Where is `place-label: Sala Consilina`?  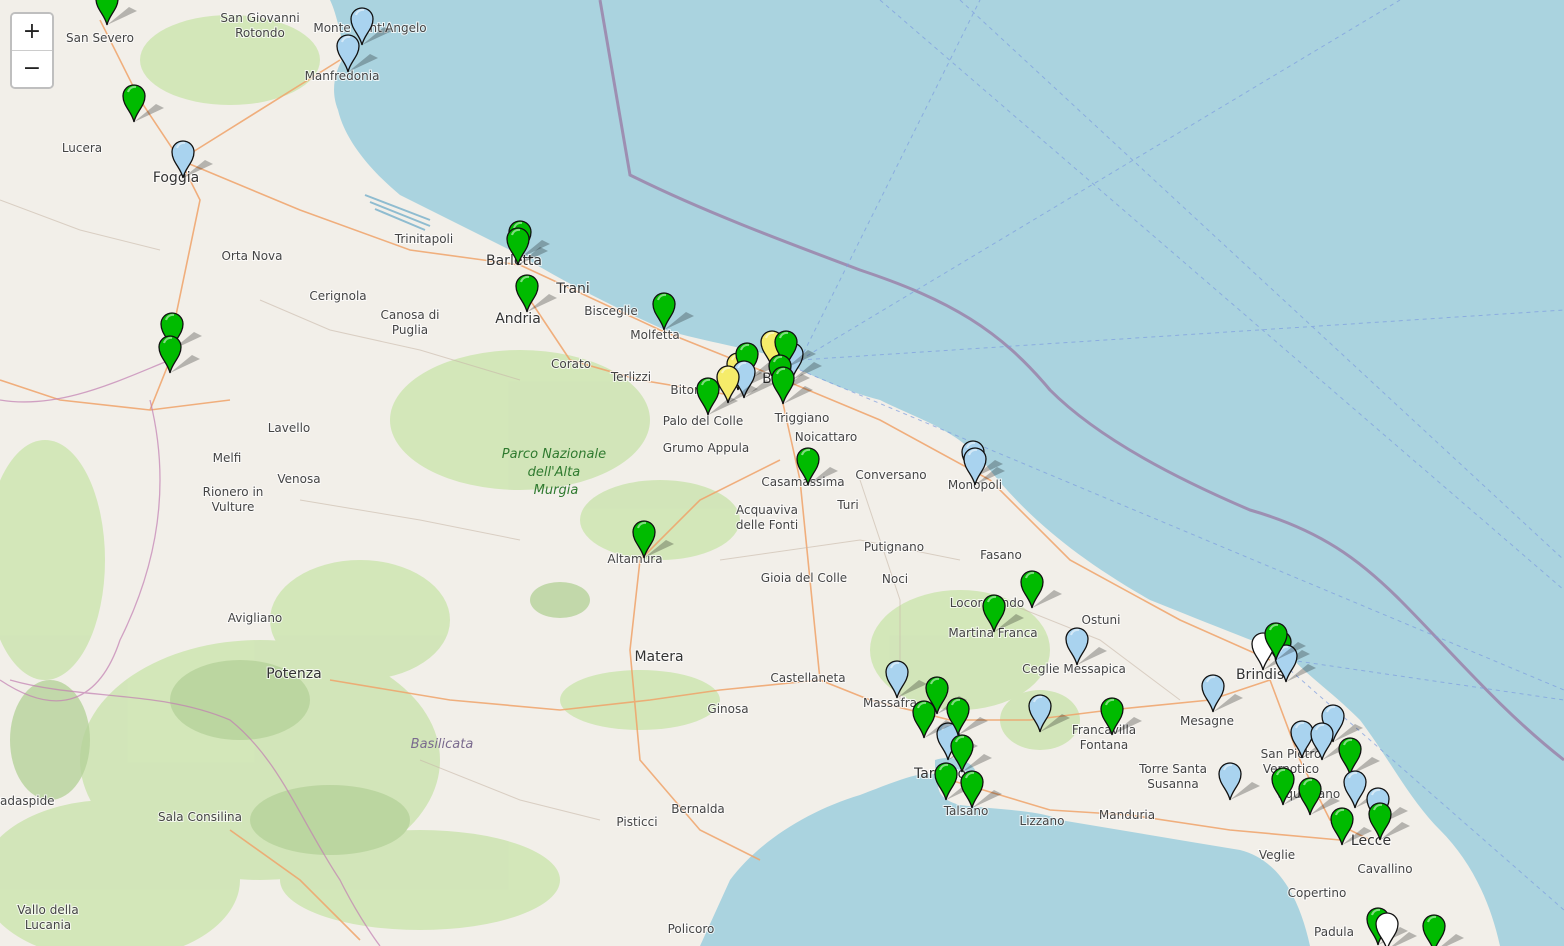 place-label: Sala Consilina is located at coordinates (200, 817).